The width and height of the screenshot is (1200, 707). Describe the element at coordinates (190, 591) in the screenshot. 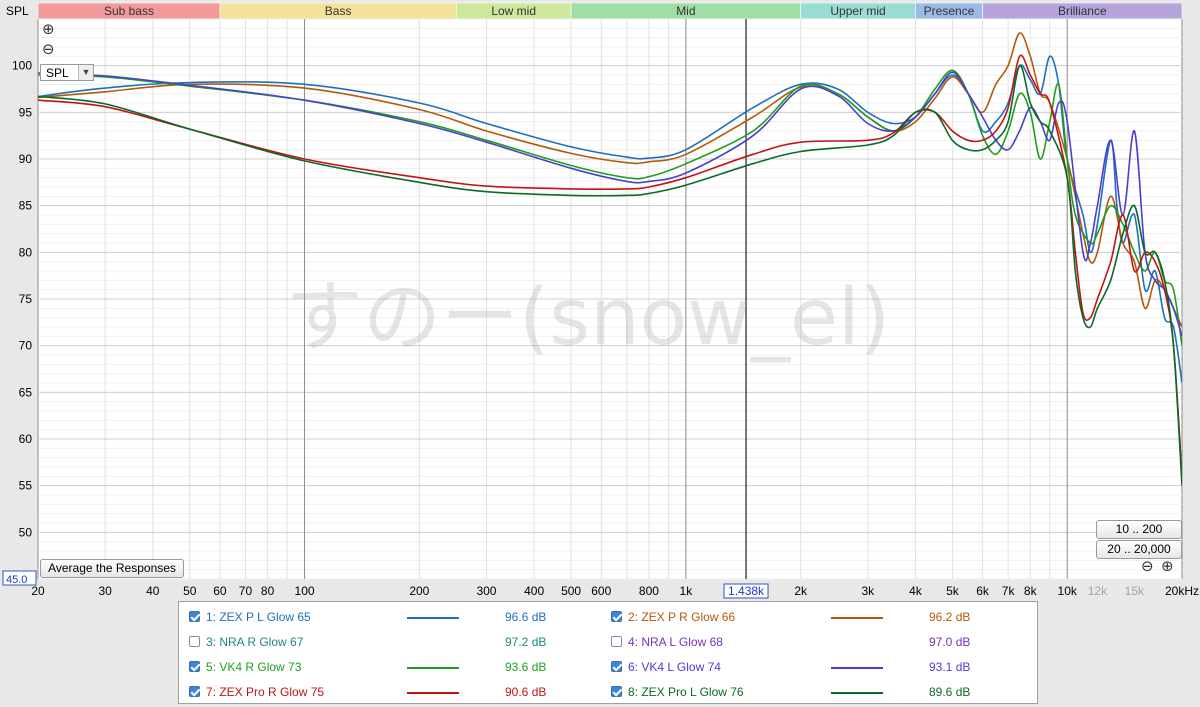

I see `x-tick-label: 50` at that location.